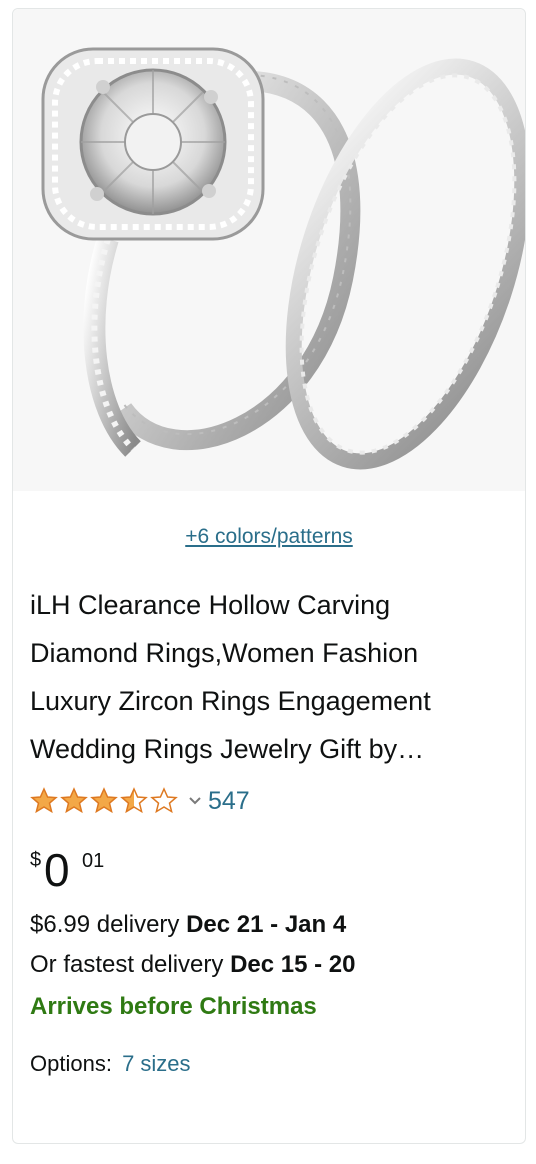  What do you see at coordinates (93, 861) in the screenshot?
I see `price-fraction: 01` at bounding box center [93, 861].